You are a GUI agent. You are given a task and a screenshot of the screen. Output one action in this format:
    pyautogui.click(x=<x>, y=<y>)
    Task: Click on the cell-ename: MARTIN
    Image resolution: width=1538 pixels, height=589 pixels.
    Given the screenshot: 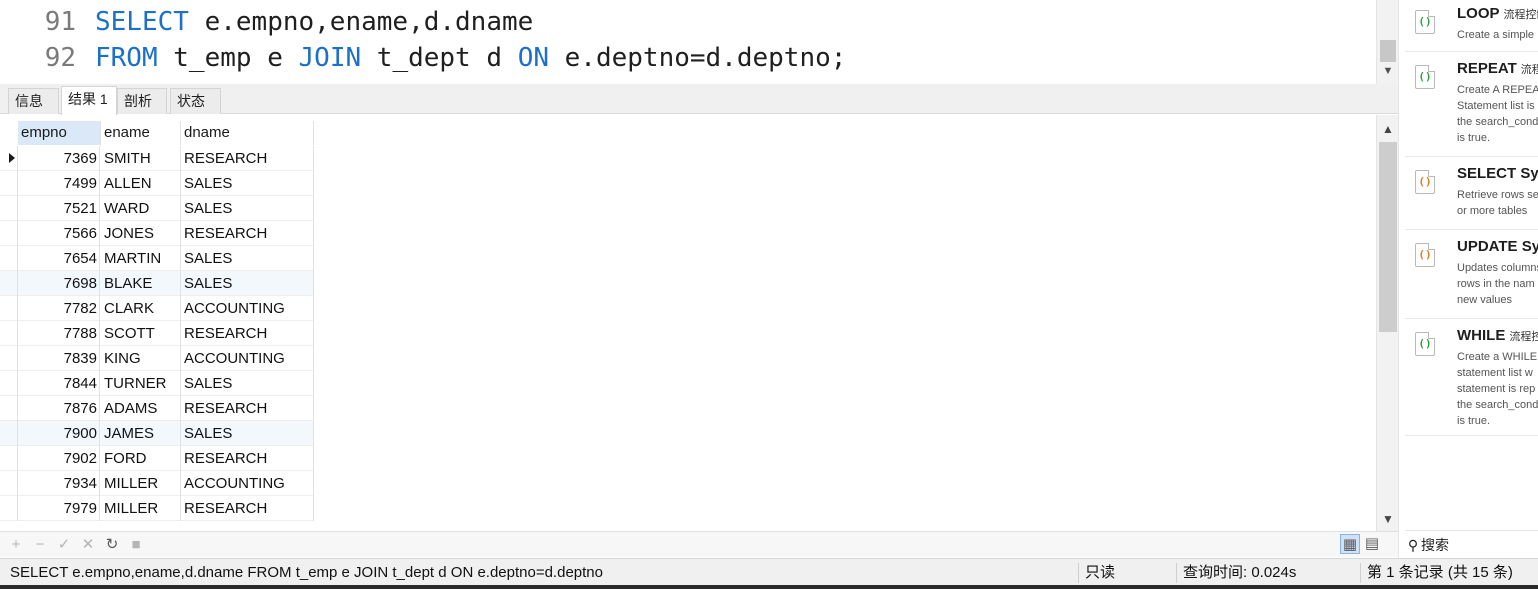 What is the action you would take?
    pyautogui.click(x=141, y=258)
    